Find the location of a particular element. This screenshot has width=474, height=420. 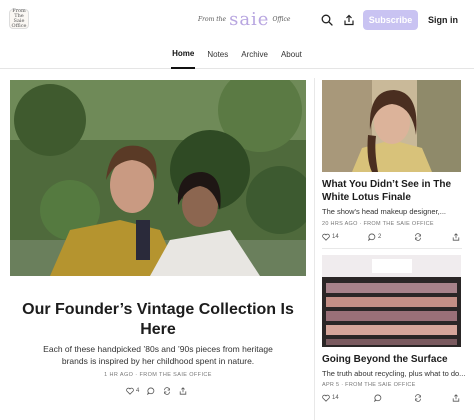

share-button is located at coordinates (349, 20).